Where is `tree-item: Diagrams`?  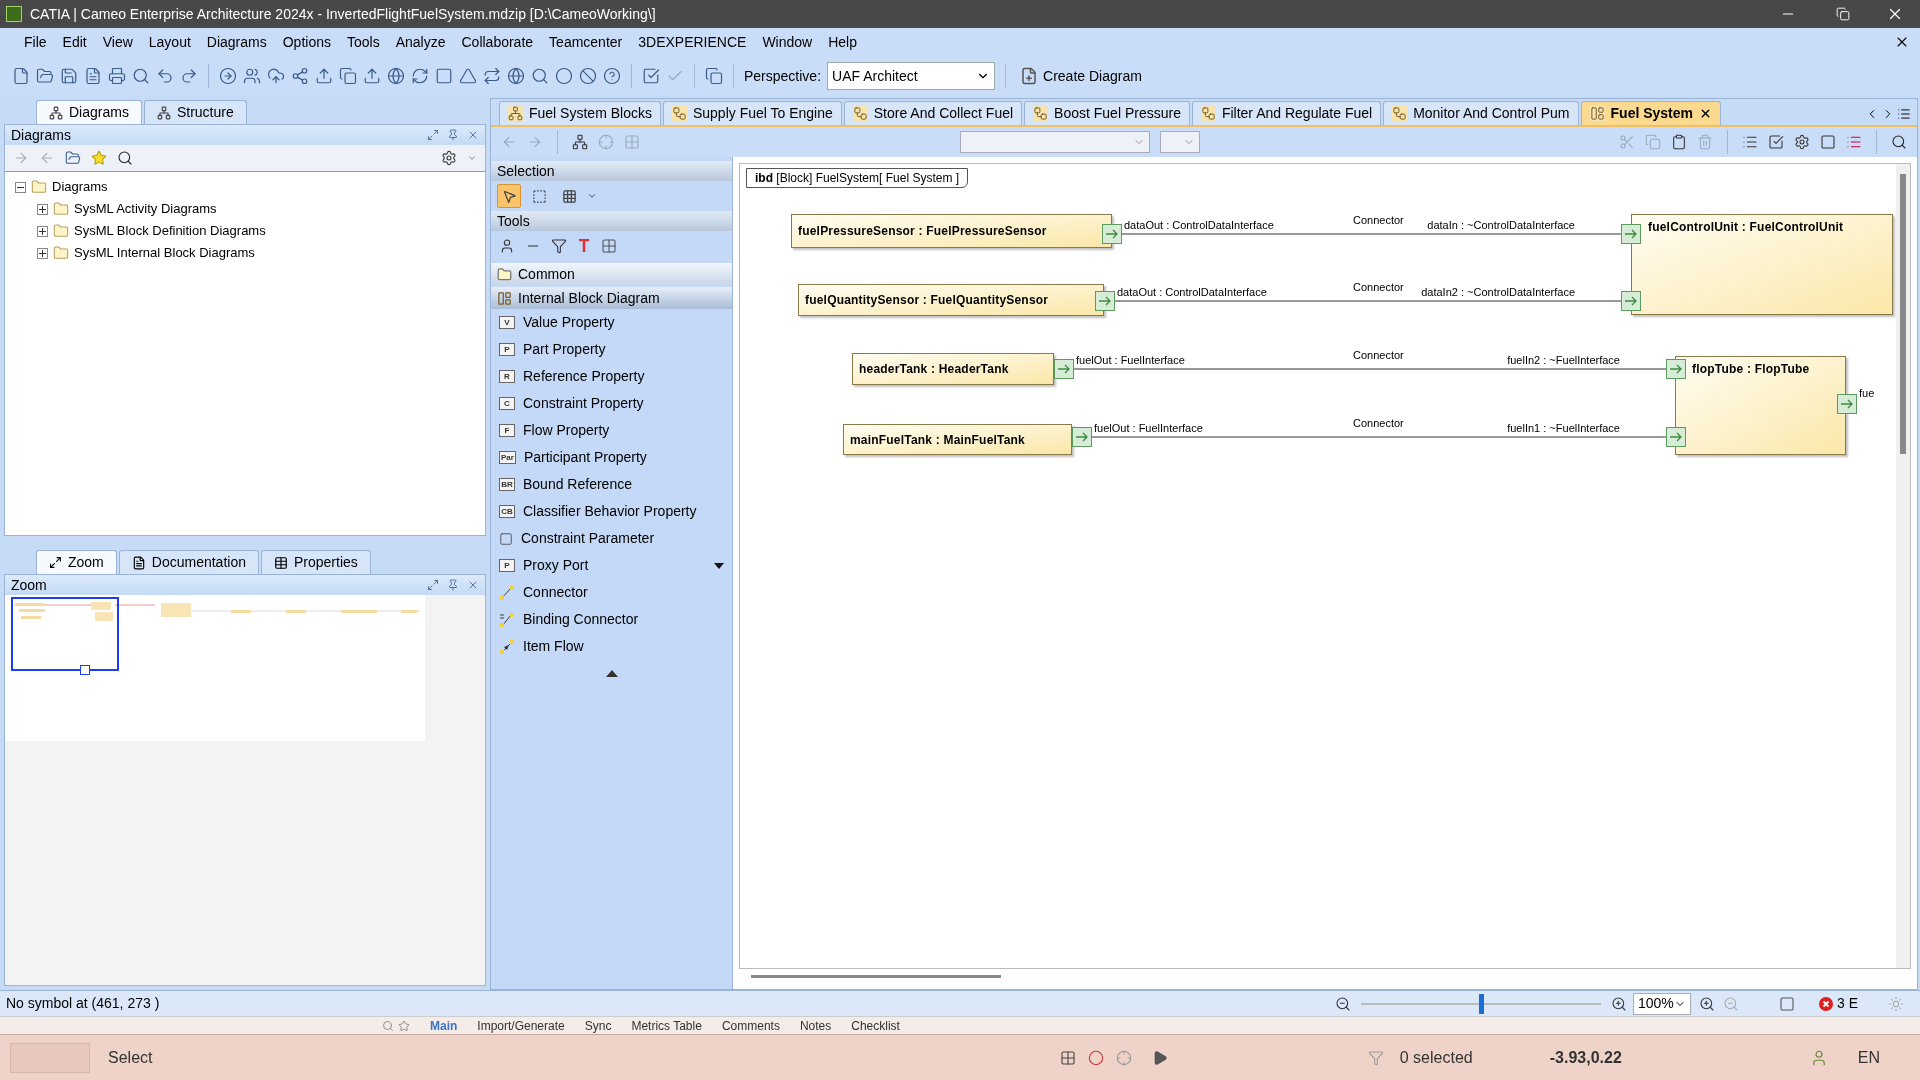 tree-item: Diagrams is located at coordinates (80, 187).